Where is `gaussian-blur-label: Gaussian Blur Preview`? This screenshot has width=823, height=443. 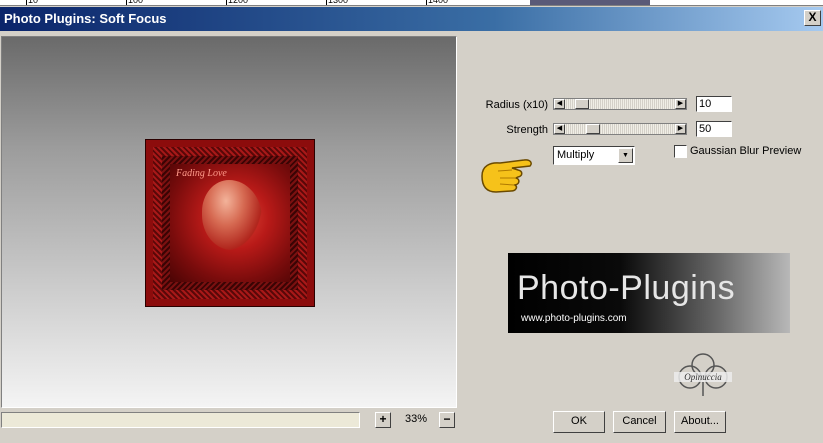 gaussian-blur-label: Gaussian Blur Preview is located at coordinates (745, 151).